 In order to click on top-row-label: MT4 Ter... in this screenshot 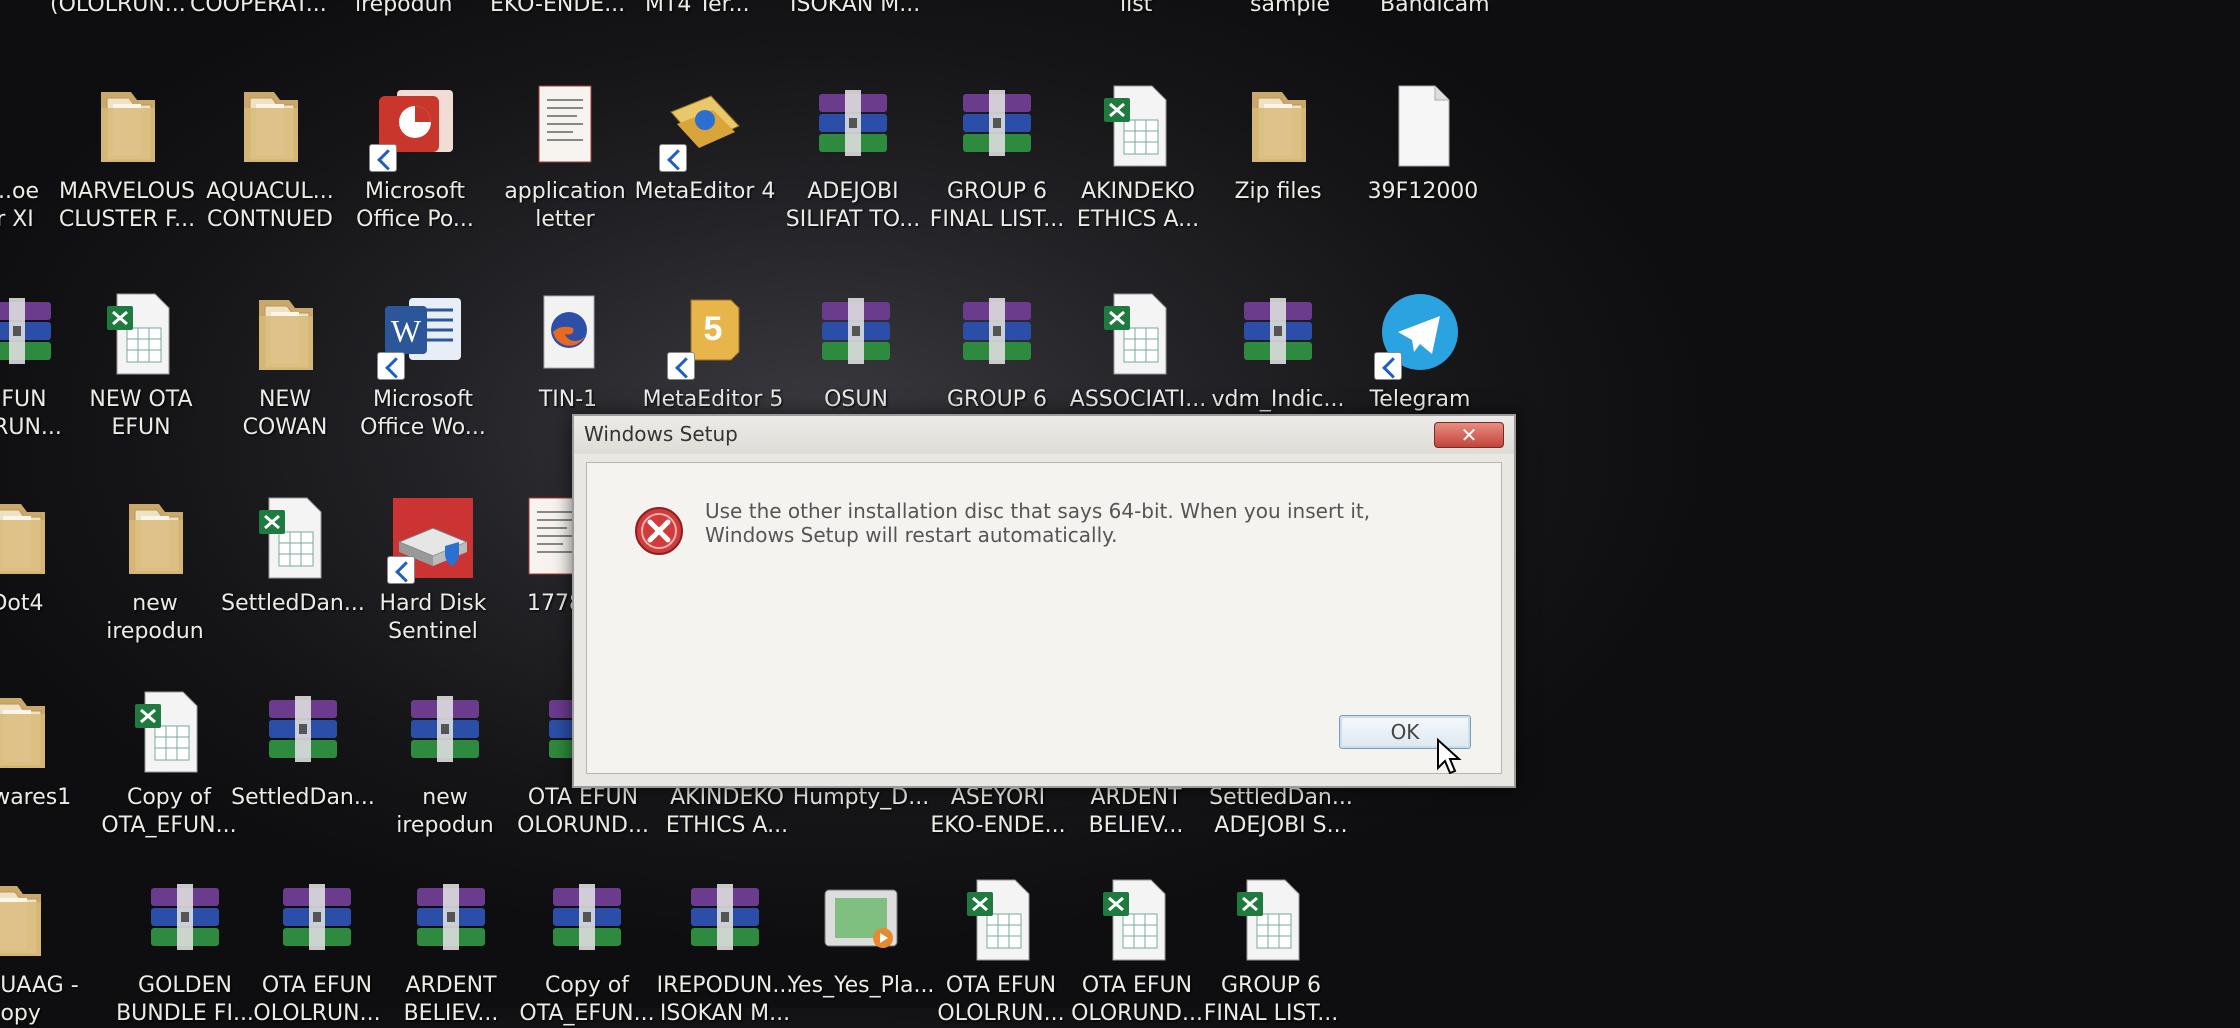, I will do `click(697, 8)`.